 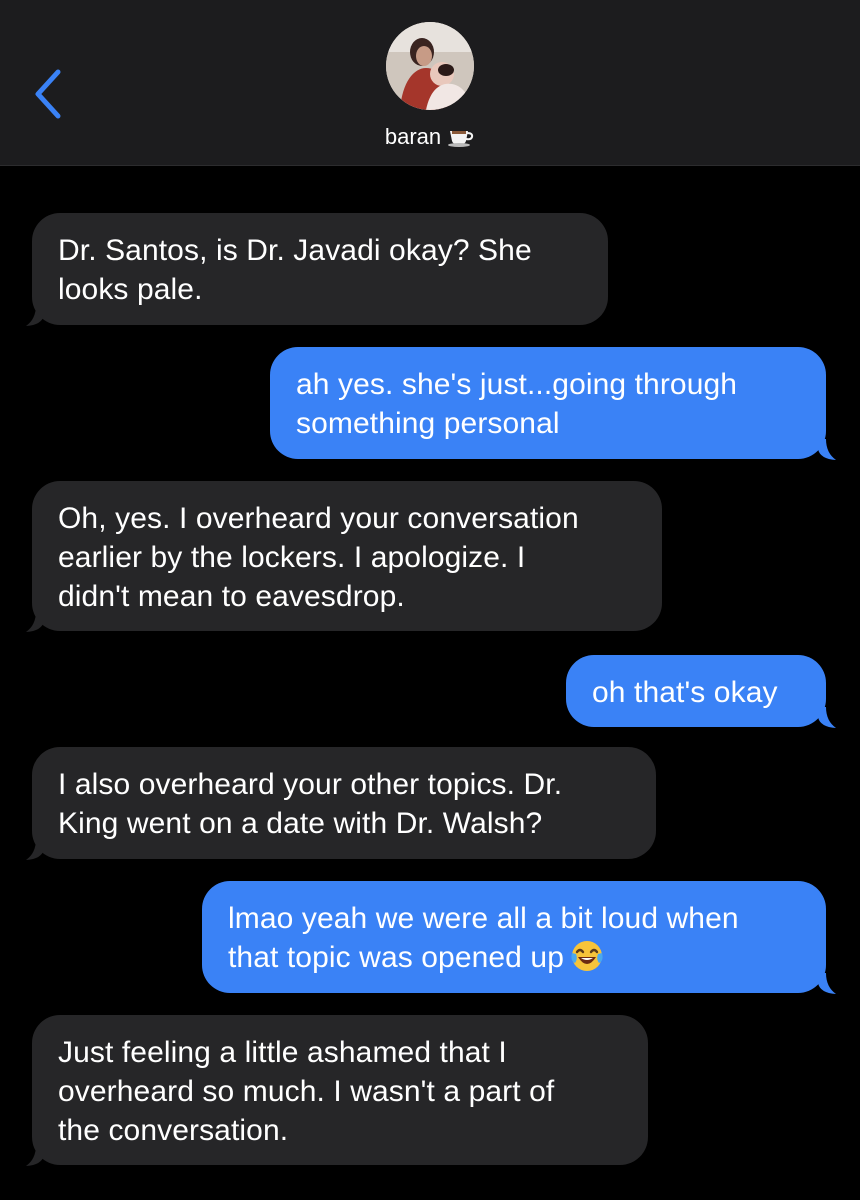 I want to click on message-line: earlier by the lockers. I apologize. I, so click(x=292, y=557).